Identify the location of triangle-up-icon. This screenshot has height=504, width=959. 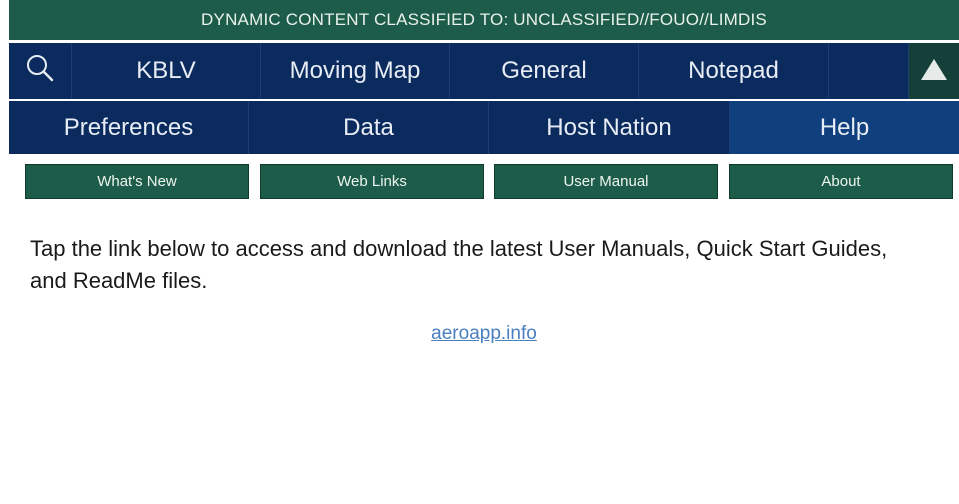
(934, 71).